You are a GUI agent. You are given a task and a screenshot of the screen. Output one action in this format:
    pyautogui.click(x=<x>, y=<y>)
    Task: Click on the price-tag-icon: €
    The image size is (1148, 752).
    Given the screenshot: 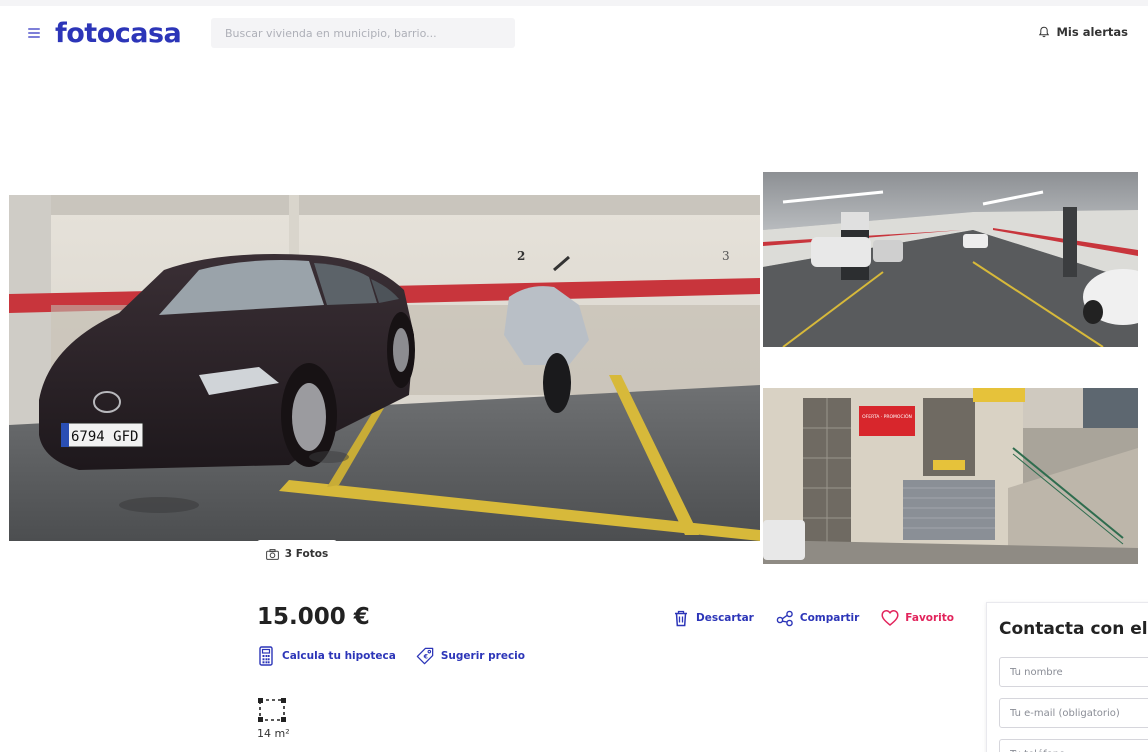 What is the action you would take?
    pyautogui.click(x=425, y=656)
    